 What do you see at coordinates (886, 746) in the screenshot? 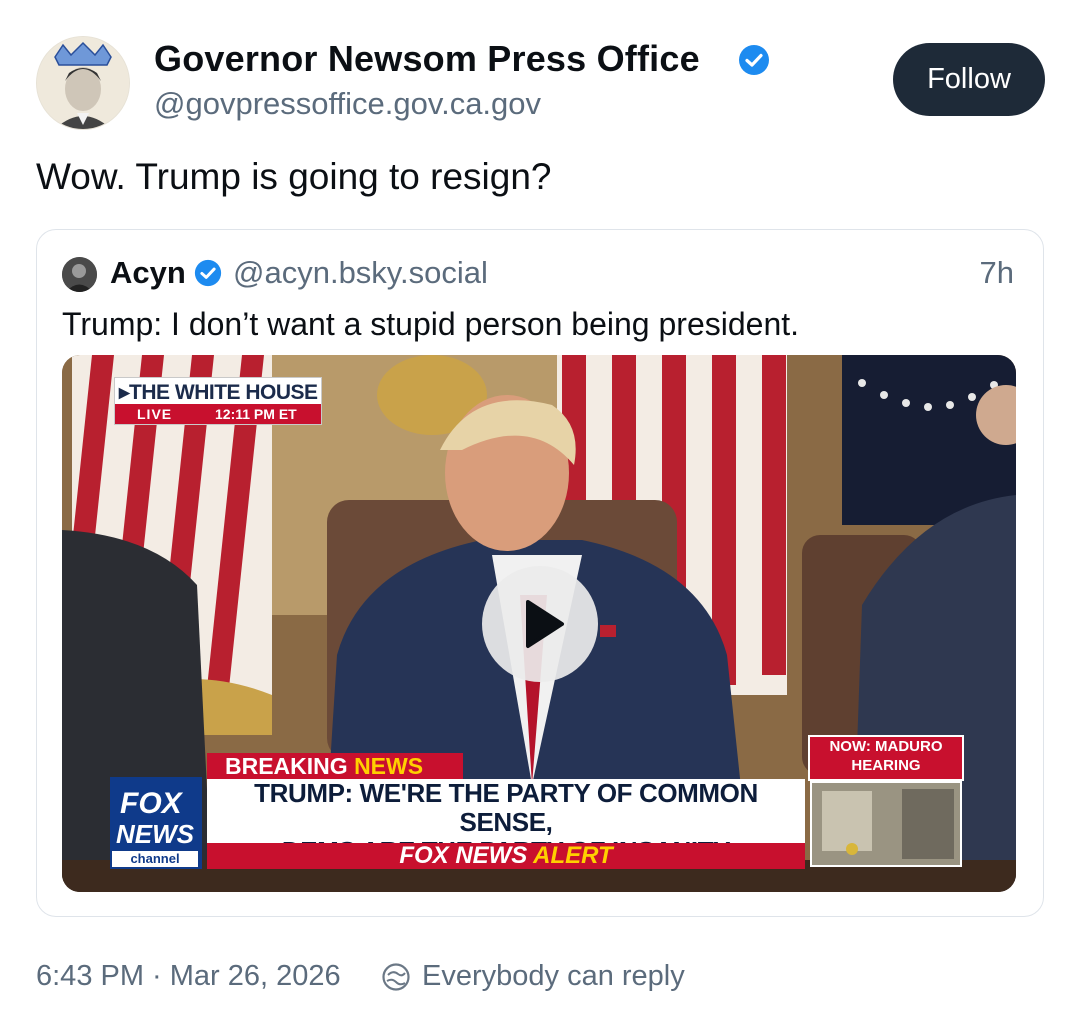
I see `side-news-line-1: NOW: MADURO` at bounding box center [886, 746].